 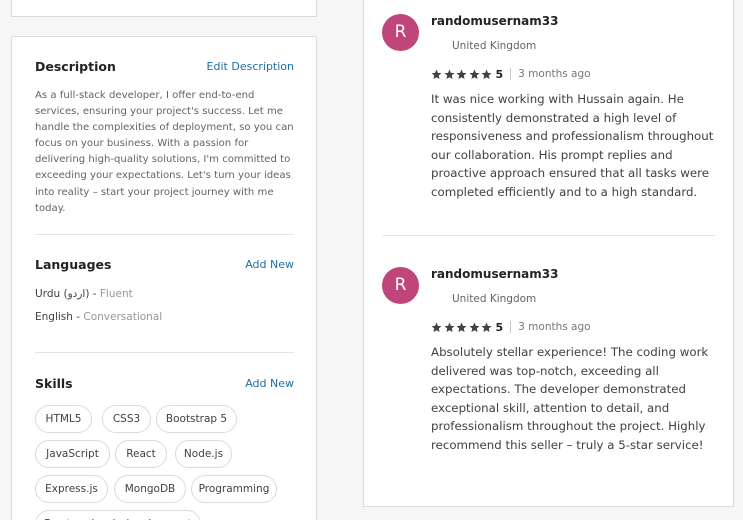 I want to click on skill-chip-javascript: JavaScript, so click(x=72, y=454).